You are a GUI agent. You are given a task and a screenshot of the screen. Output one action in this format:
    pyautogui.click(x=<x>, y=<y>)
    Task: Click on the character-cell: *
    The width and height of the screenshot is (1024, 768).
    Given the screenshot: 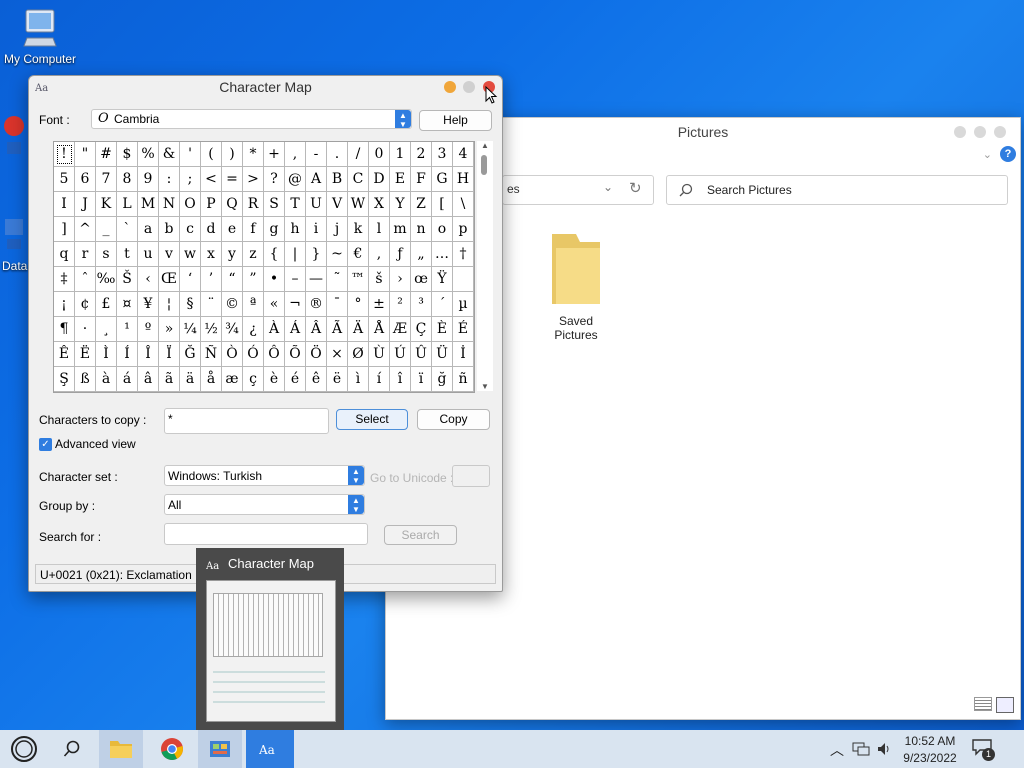 What is the action you would take?
    pyautogui.click(x=253, y=154)
    